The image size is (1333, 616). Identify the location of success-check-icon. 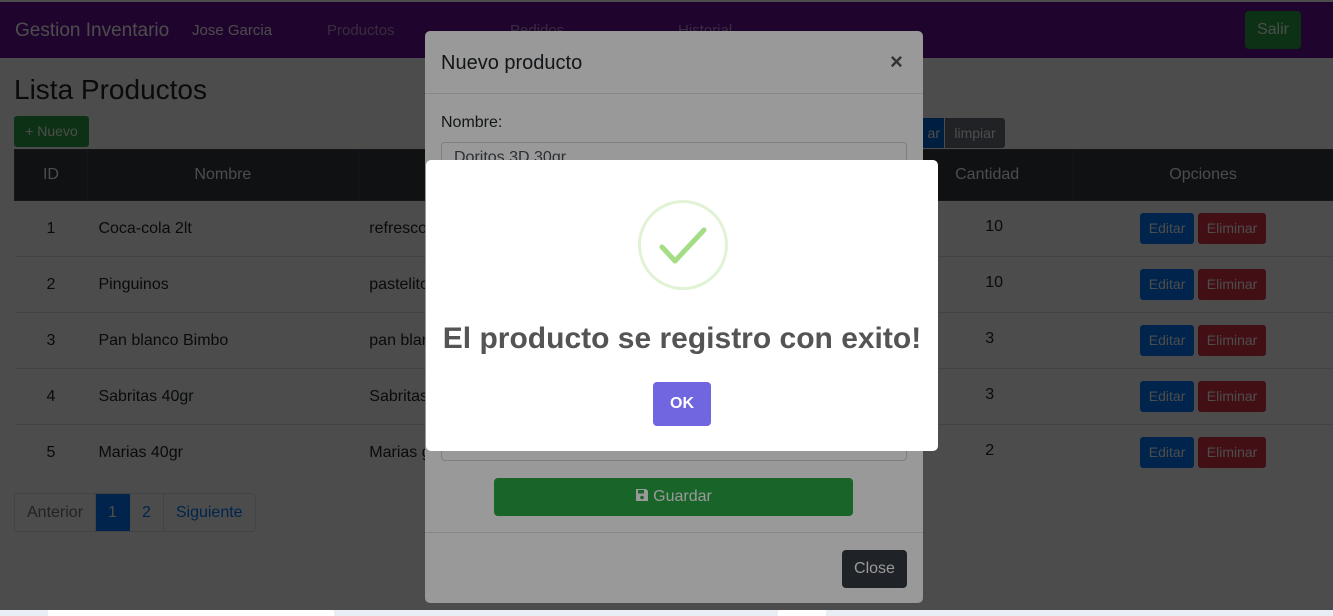
(683, 245).